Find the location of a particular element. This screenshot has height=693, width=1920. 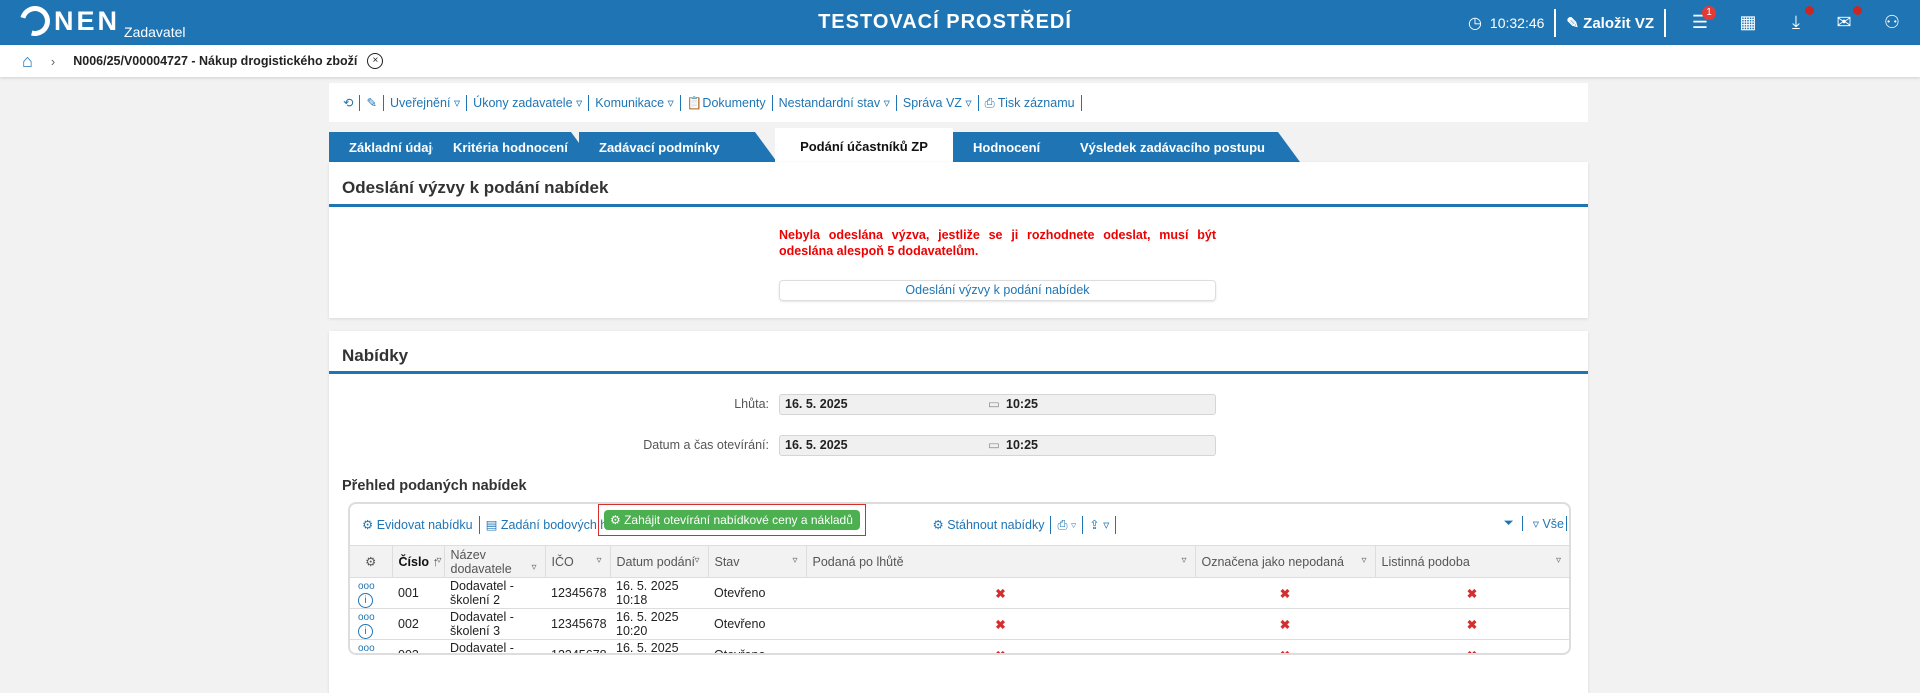

tab-submissions: Podání účastníků ZP is located at coordinates (864, 145).